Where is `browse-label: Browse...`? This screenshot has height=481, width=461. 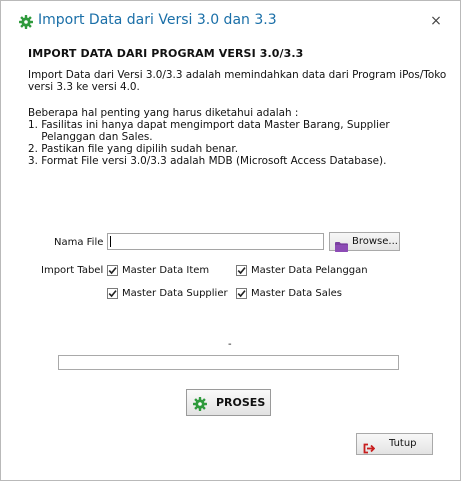 browse-label: Browse... is located at coordinates (375, 241).